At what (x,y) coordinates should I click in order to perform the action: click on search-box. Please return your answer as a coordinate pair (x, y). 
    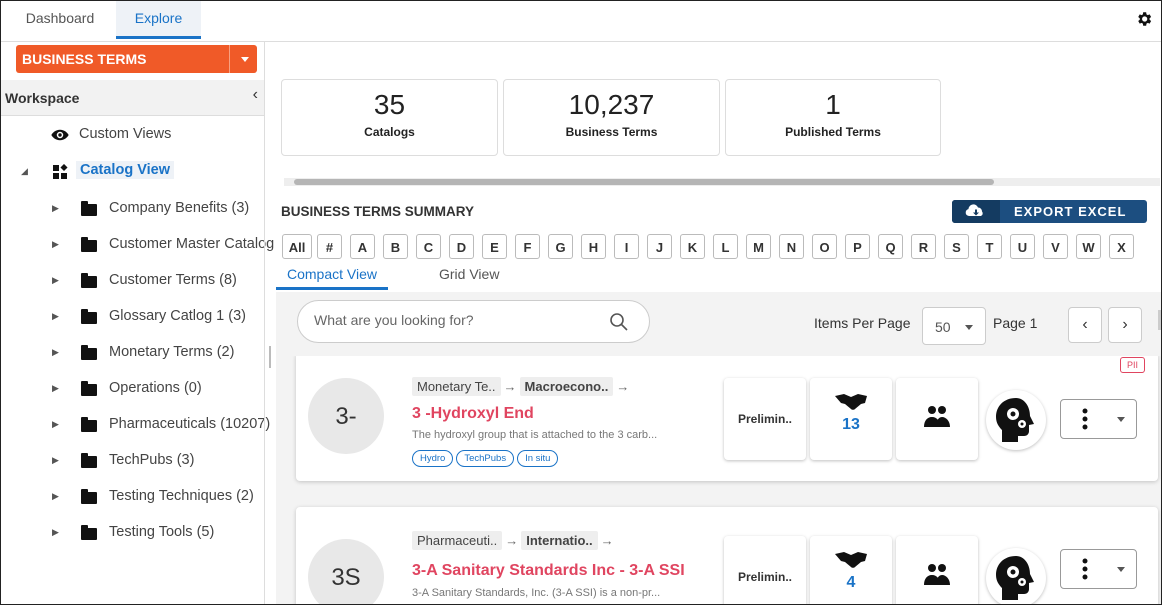
    Looking at the image, I should click on (473, 321).